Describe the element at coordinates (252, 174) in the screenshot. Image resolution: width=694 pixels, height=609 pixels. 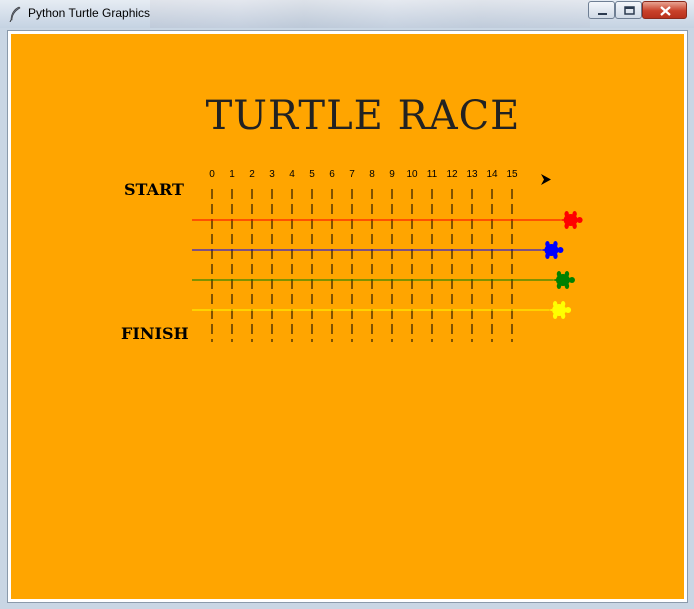
I see `track-number-2: 2` at that location.